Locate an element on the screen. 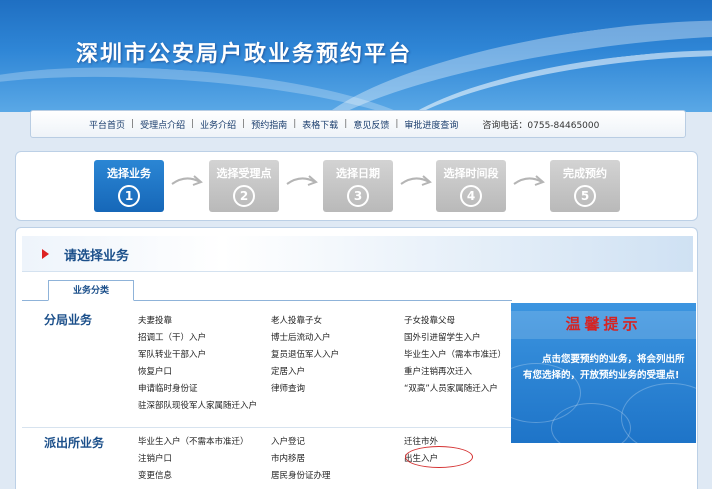  step-select-date: 选择日期 3 is located at coordinates (358, 186).